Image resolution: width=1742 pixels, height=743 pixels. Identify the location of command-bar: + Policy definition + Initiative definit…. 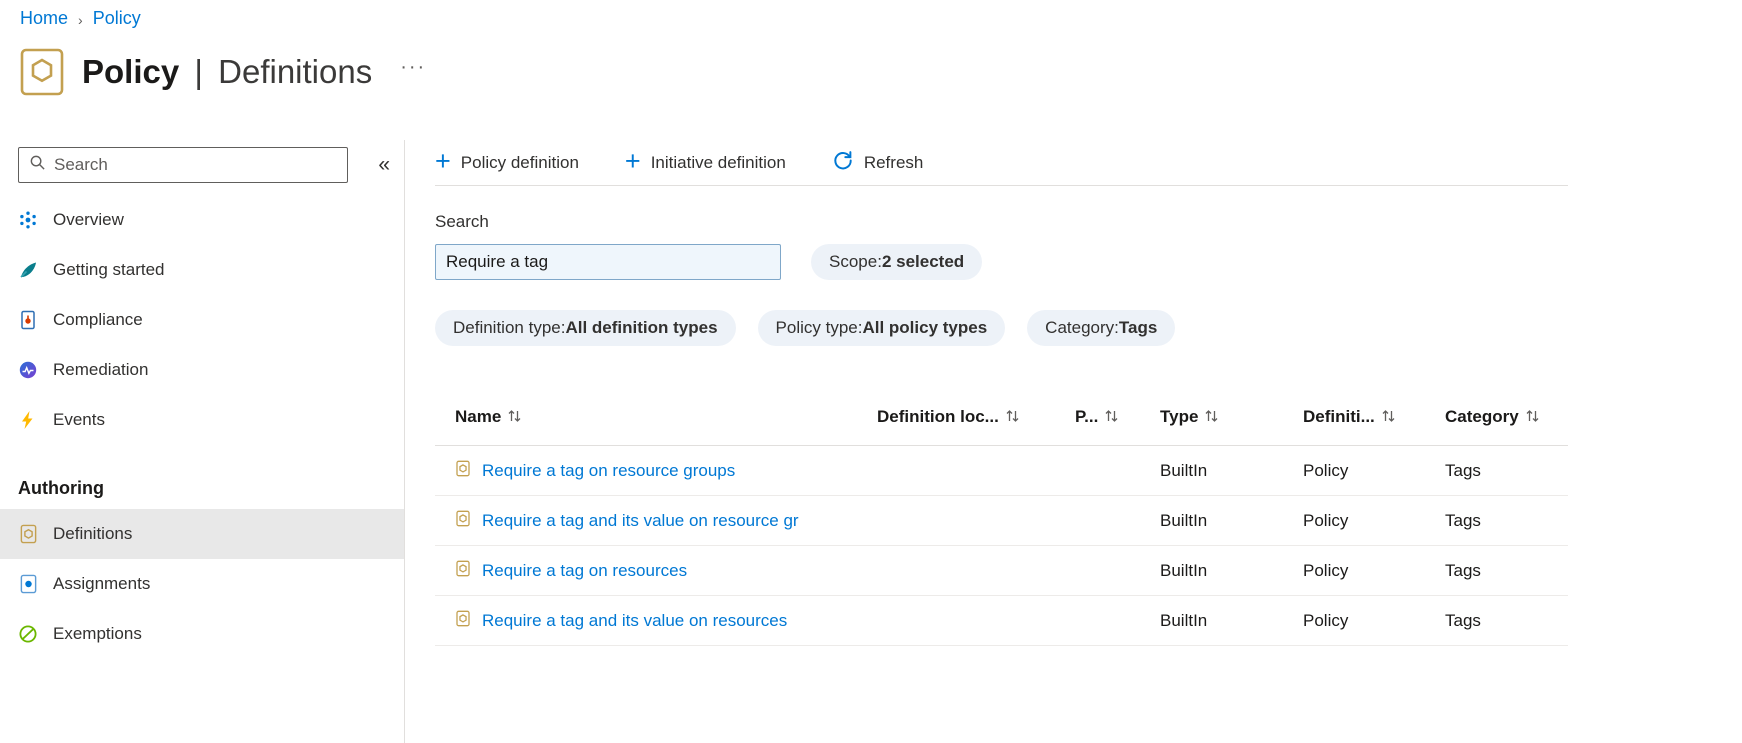
(1001, 163).